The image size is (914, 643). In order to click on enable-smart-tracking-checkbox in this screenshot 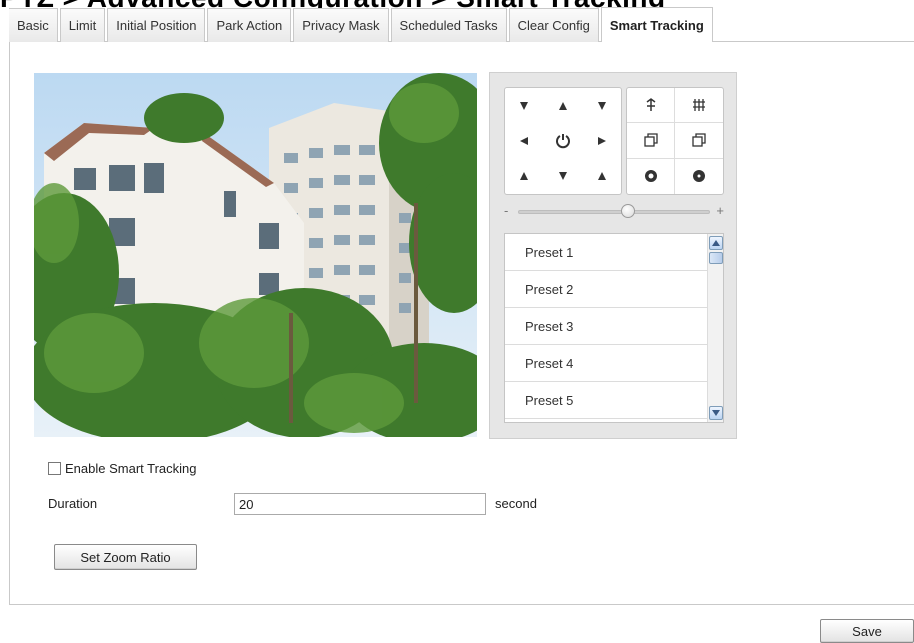, I will do `click(54, 468)`.